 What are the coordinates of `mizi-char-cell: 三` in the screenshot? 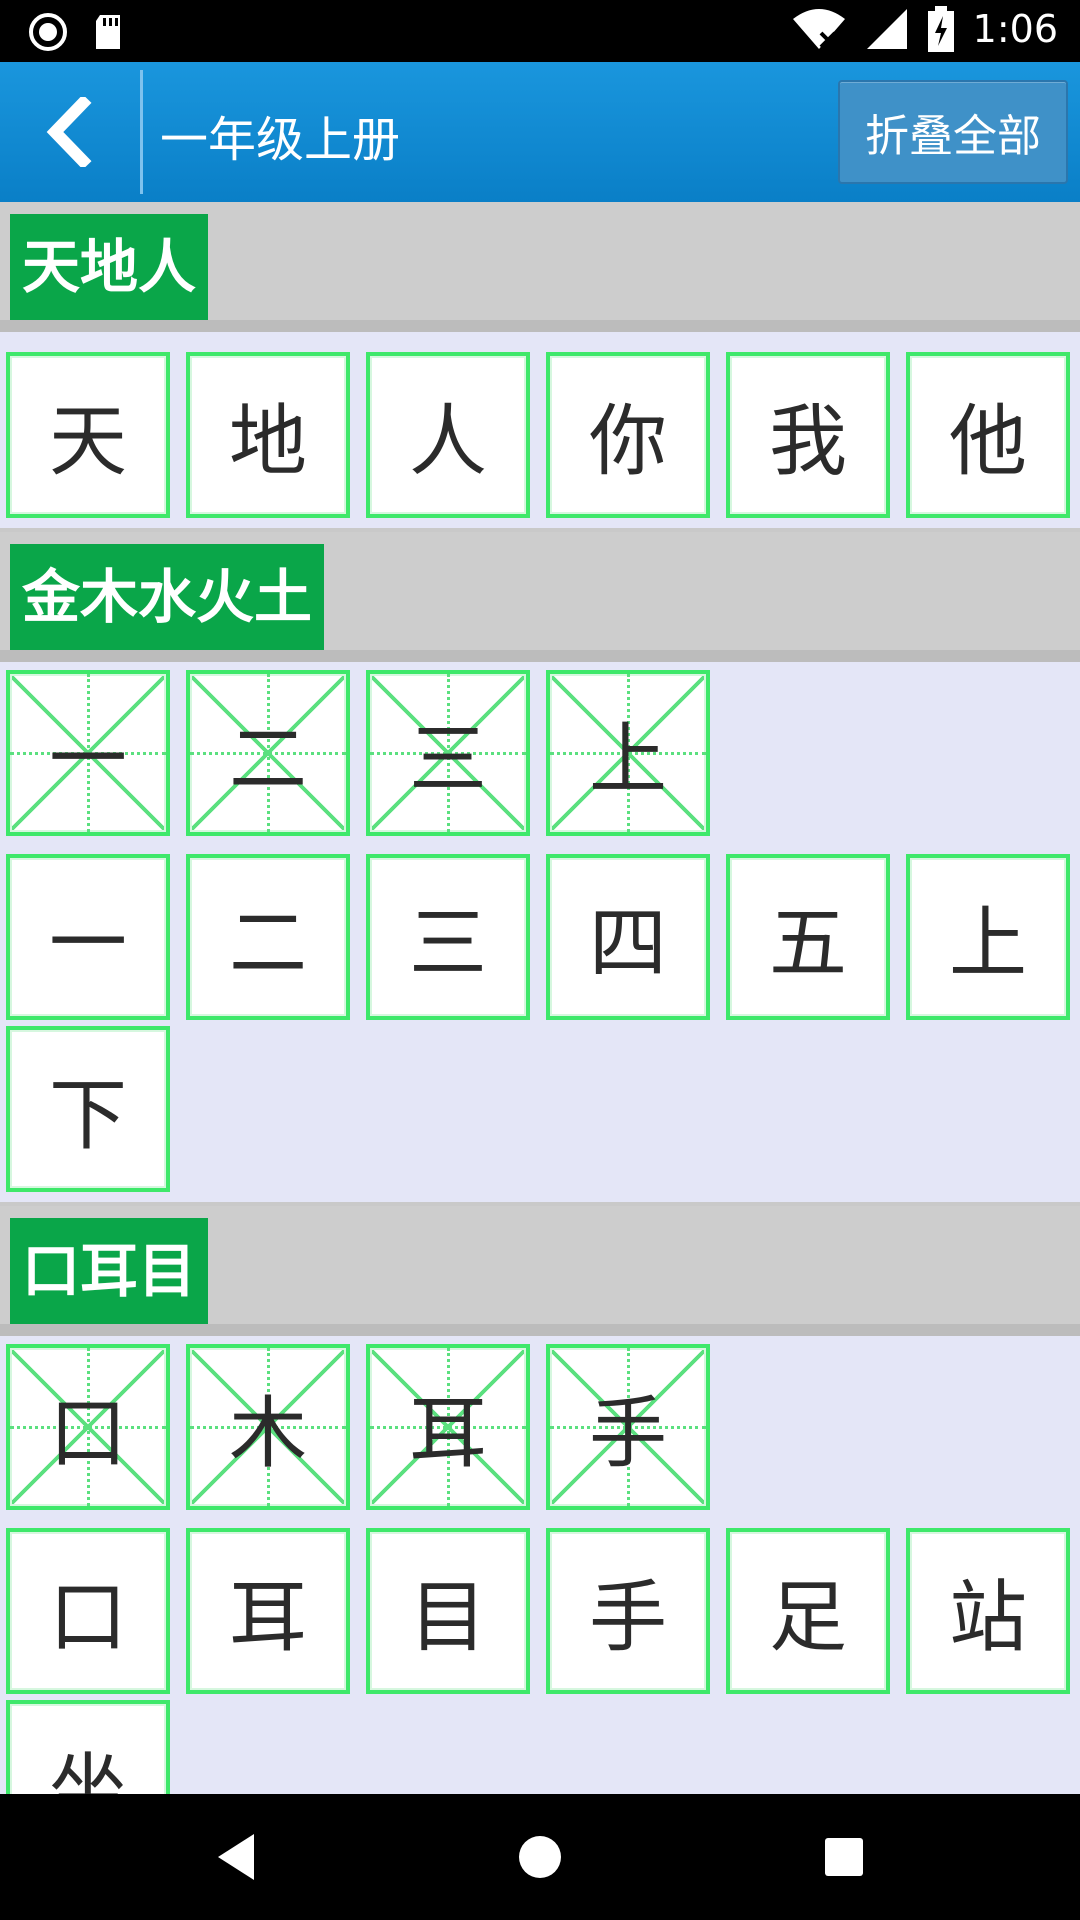 It's located at (448, 753).